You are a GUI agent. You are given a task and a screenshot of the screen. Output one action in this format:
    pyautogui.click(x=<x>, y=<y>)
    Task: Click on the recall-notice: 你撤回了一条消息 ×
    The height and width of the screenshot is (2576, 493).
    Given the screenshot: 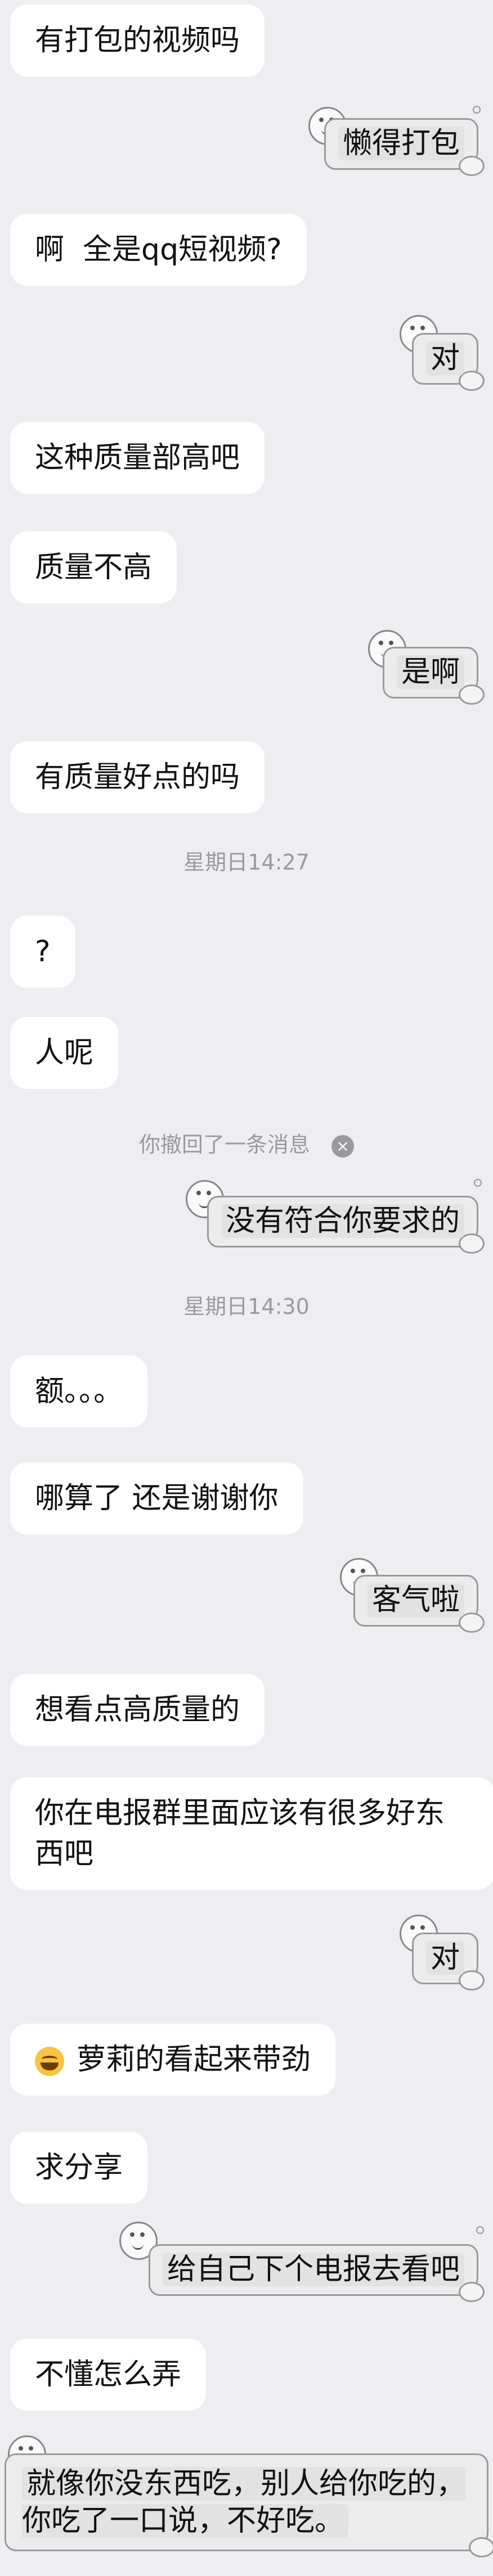 What is the action you would take?
    pyautogui.click(x=246, y=1142)
    